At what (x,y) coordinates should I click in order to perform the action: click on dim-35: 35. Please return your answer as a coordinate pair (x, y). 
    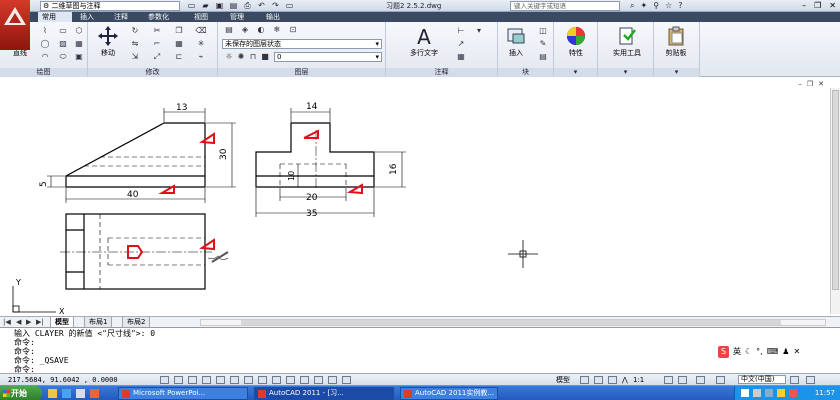
    Looking at the image, I should click on (311, 214).